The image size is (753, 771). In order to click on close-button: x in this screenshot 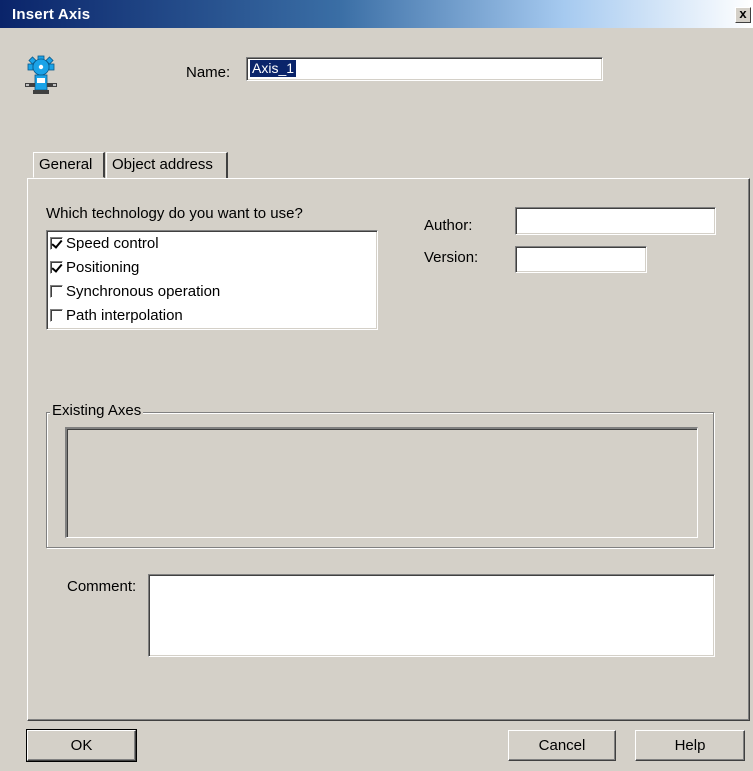, I will do `click(743, 15)`.